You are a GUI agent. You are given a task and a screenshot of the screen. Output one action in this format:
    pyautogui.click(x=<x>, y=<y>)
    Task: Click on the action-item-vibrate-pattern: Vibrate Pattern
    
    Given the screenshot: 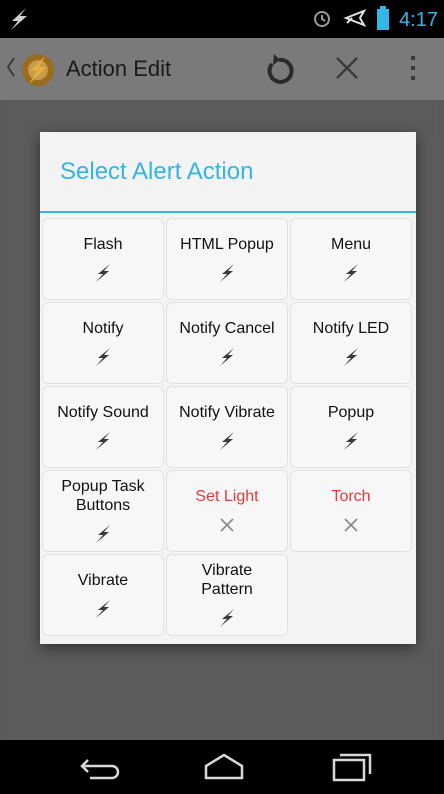 What is the action you would take?
    pyautogui.click(x=227, y=595)
    